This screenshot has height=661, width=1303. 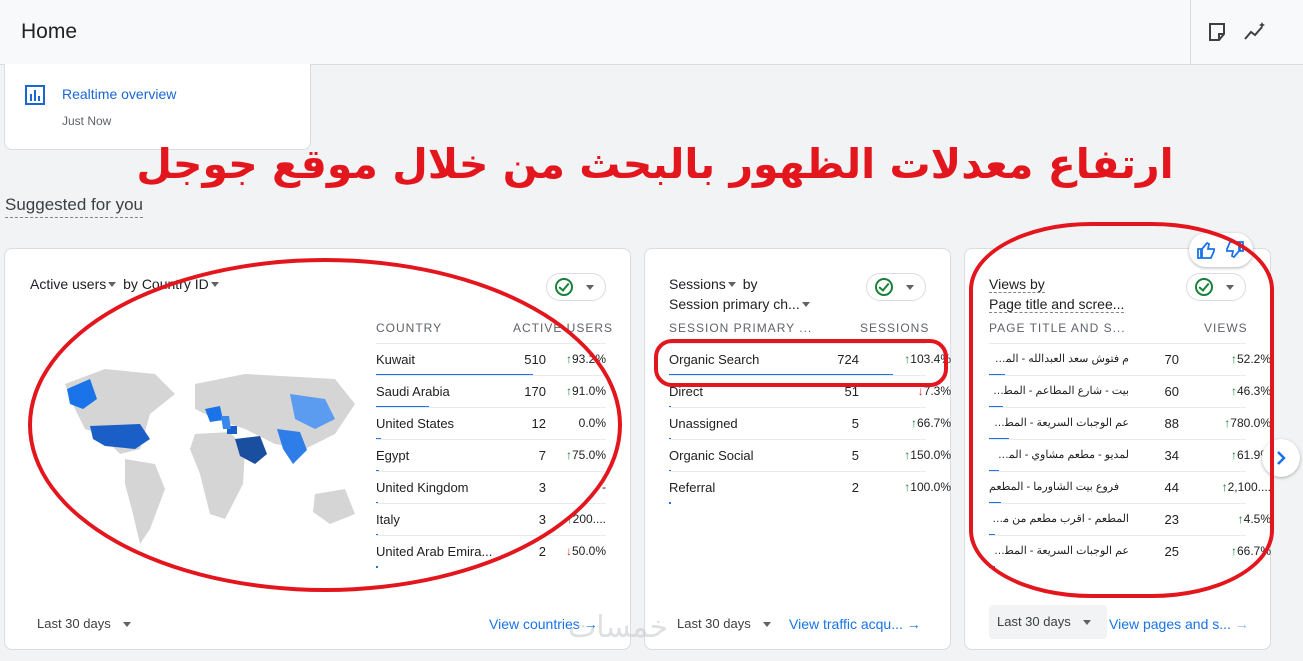 What do you see at coordinates (74, 206) in the screenshot?
I see `section-title: Suggested for you` at bounding box center [74, 206].